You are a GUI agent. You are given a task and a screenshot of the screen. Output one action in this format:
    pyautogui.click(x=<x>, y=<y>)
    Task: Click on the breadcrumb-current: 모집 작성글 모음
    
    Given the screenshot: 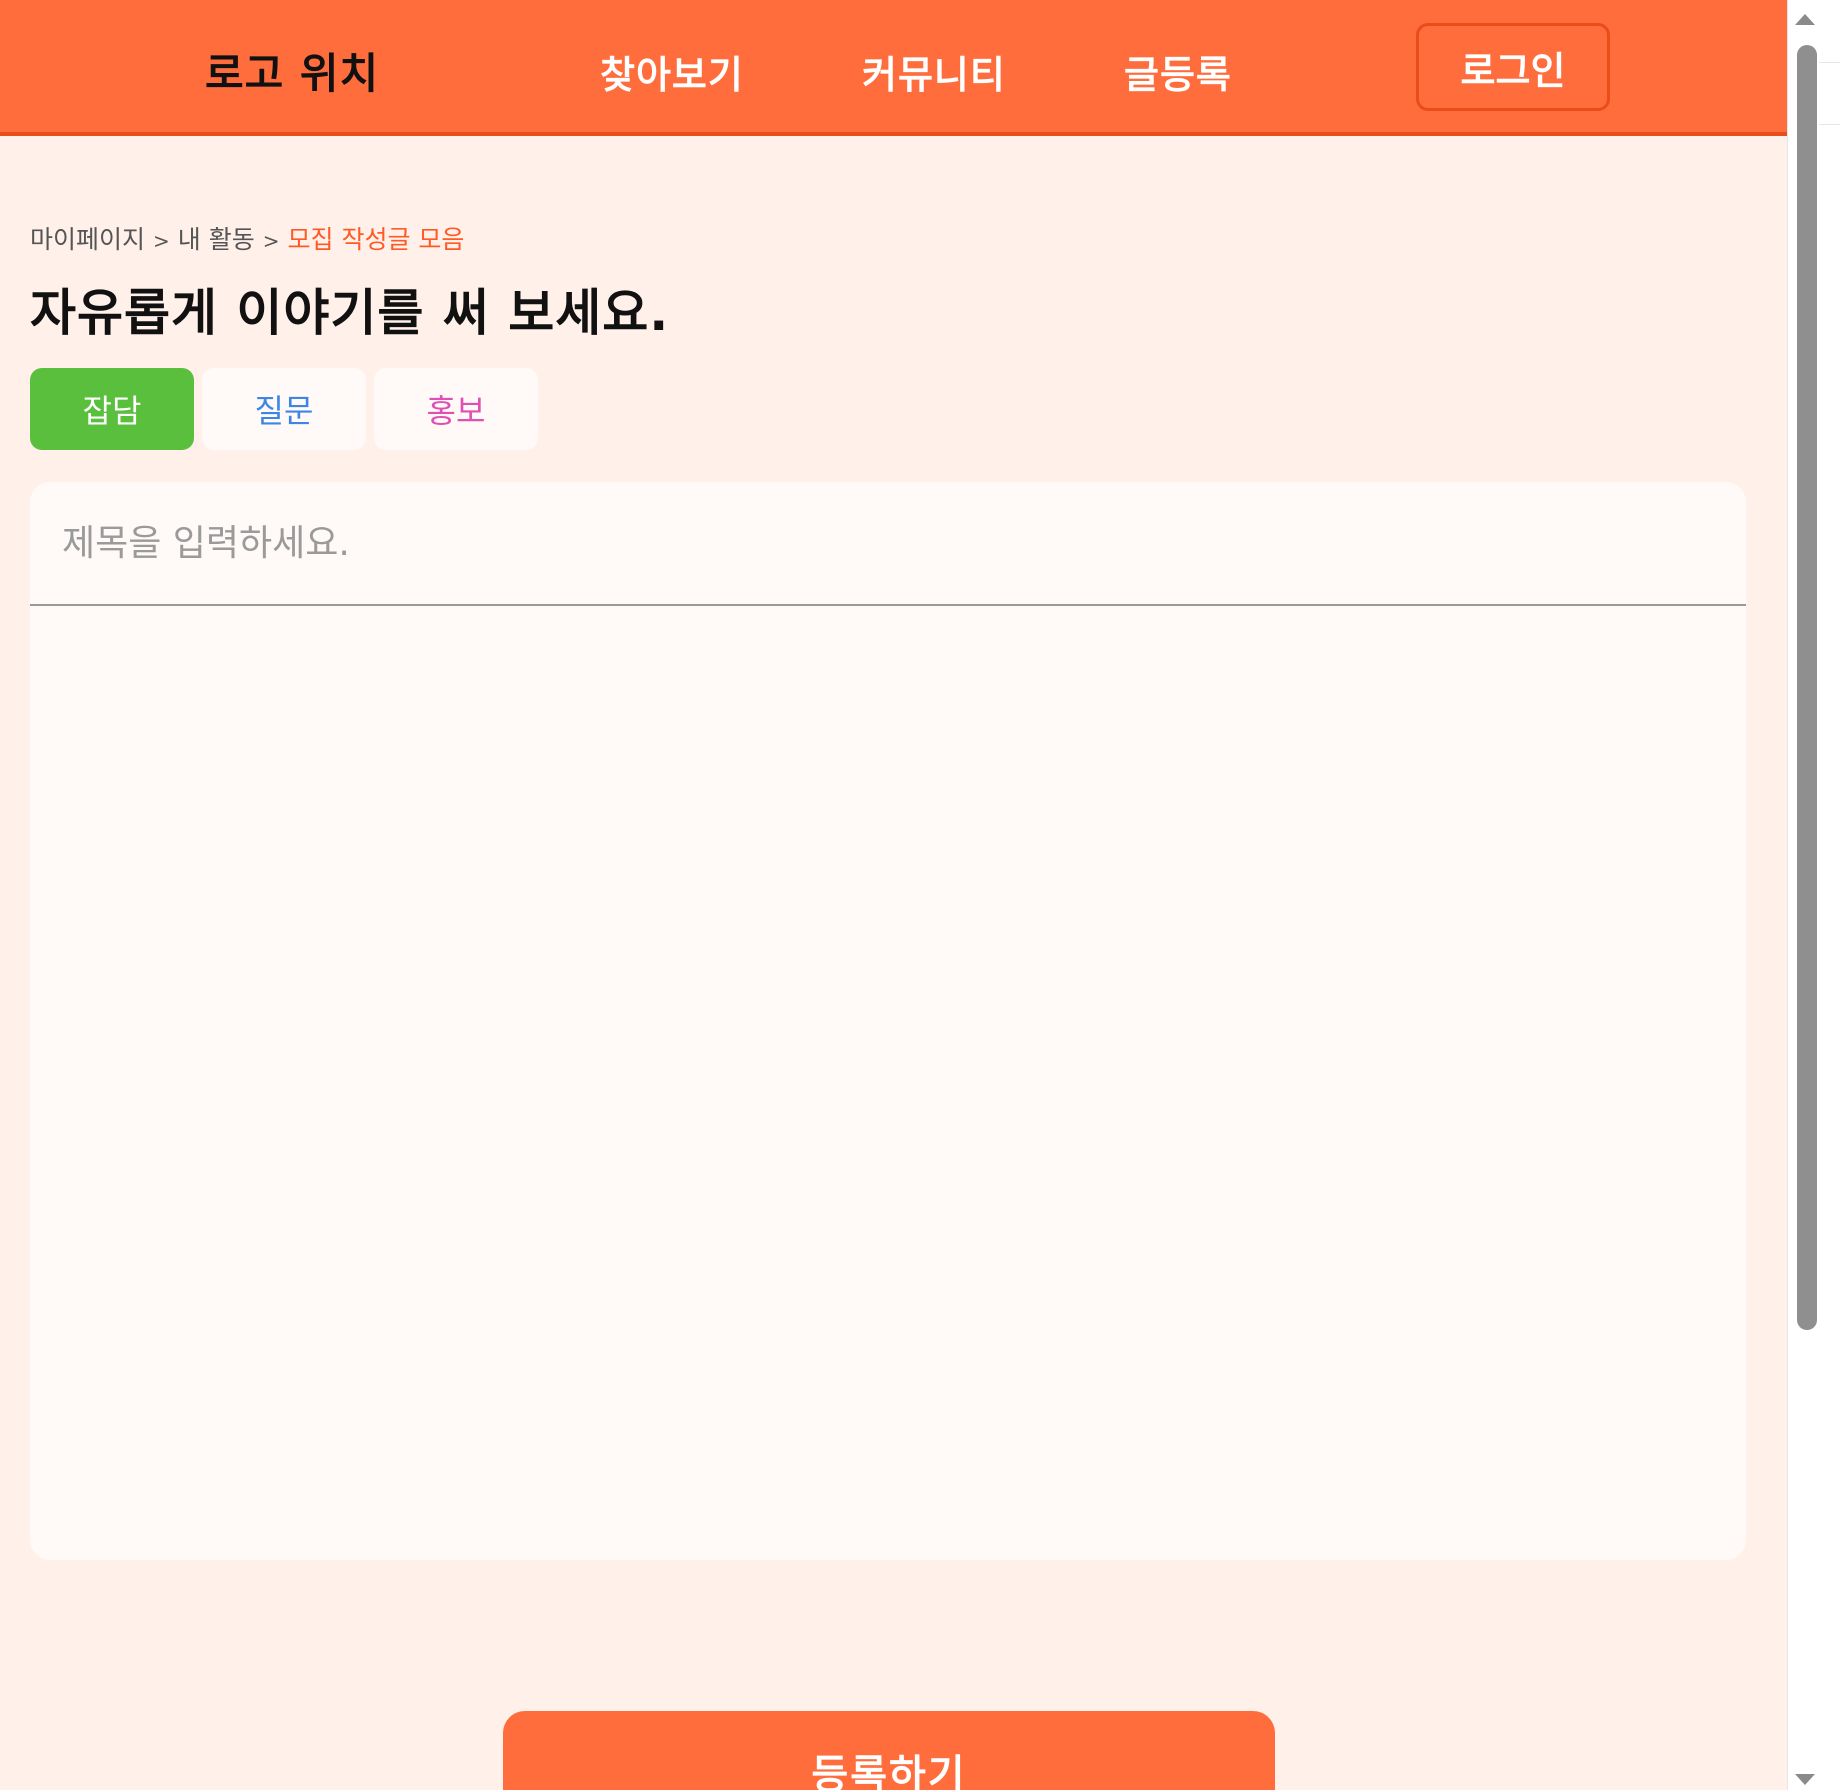 What is the action you would take?
    pyautogui.click(x=376, y=239)
    